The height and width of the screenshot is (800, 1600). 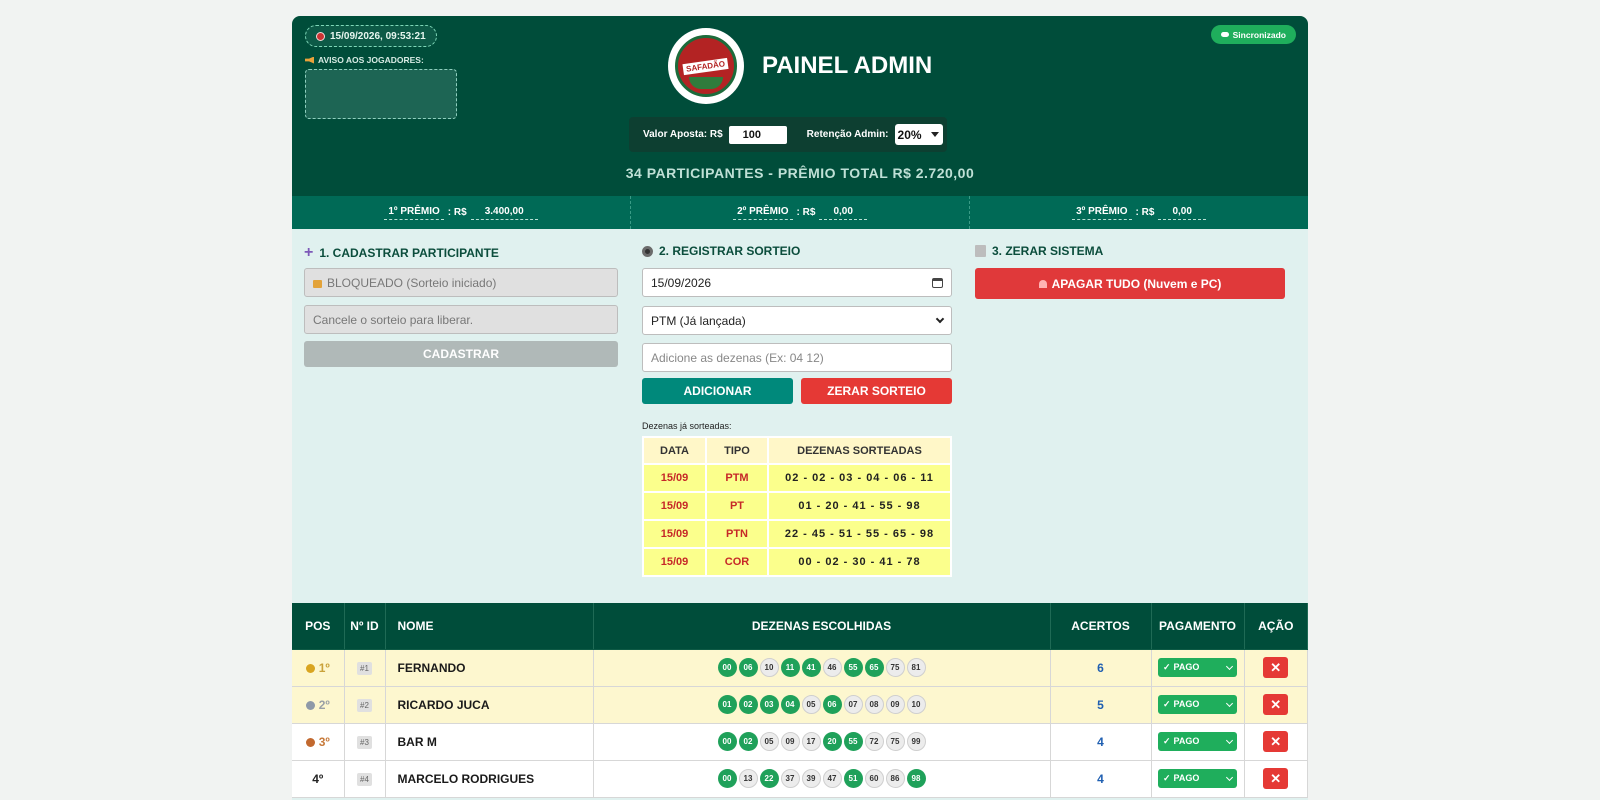 I want to click on id-badge: #1, so click(x=364, y=668).